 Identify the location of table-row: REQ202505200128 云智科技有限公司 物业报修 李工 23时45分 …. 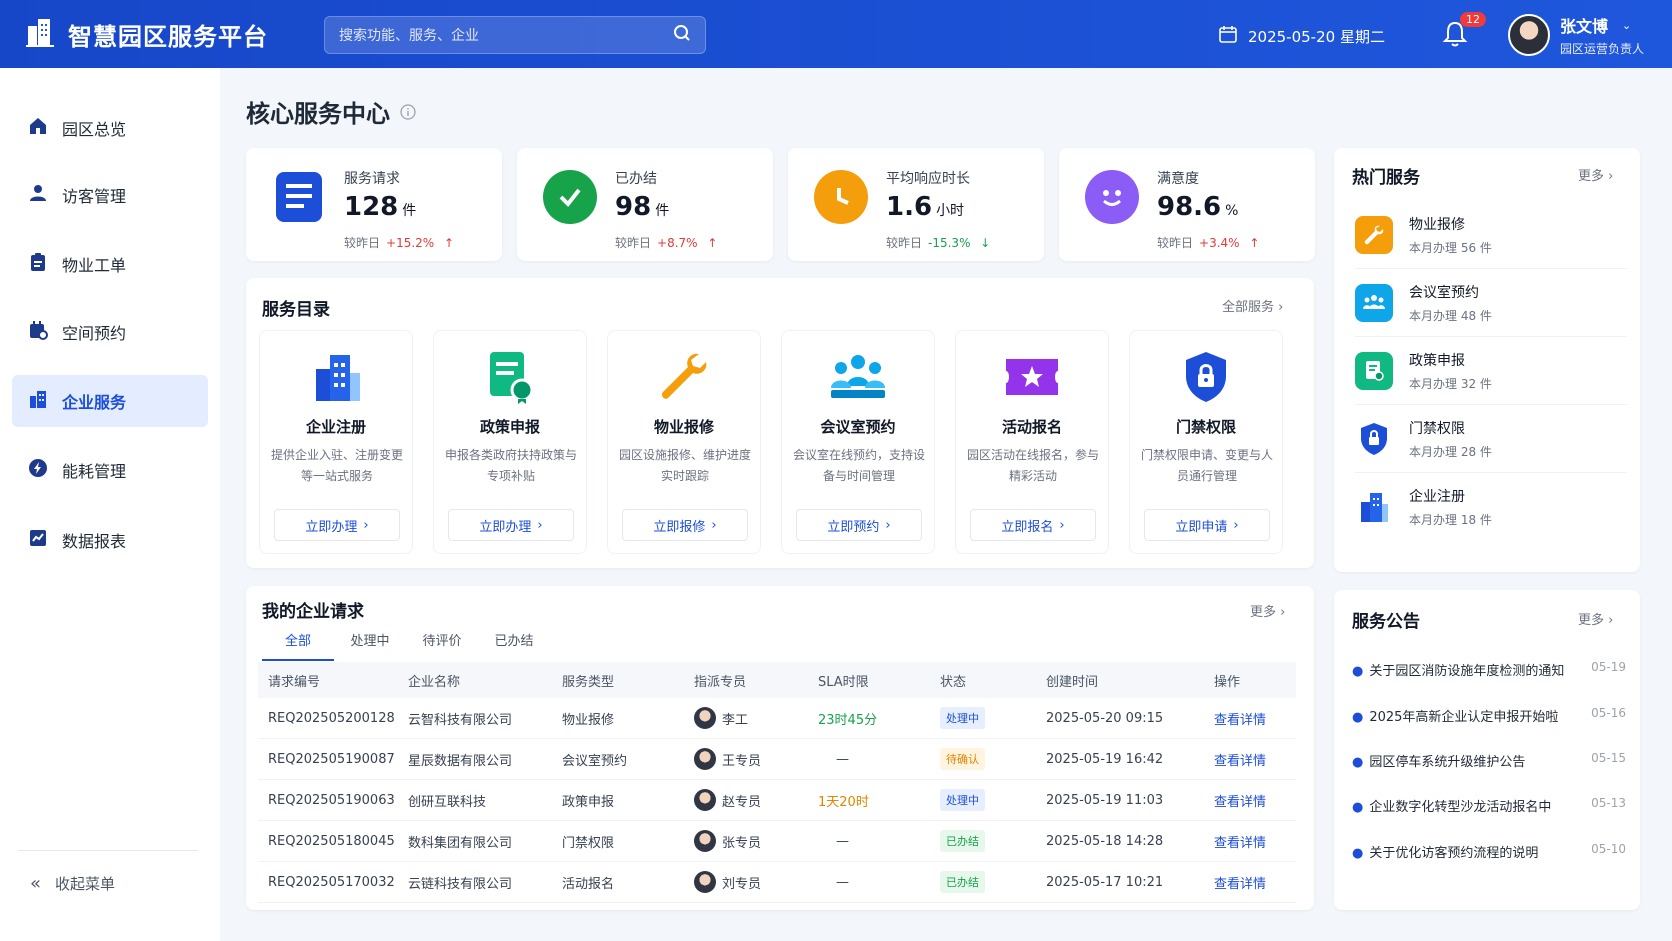
(777, 718).